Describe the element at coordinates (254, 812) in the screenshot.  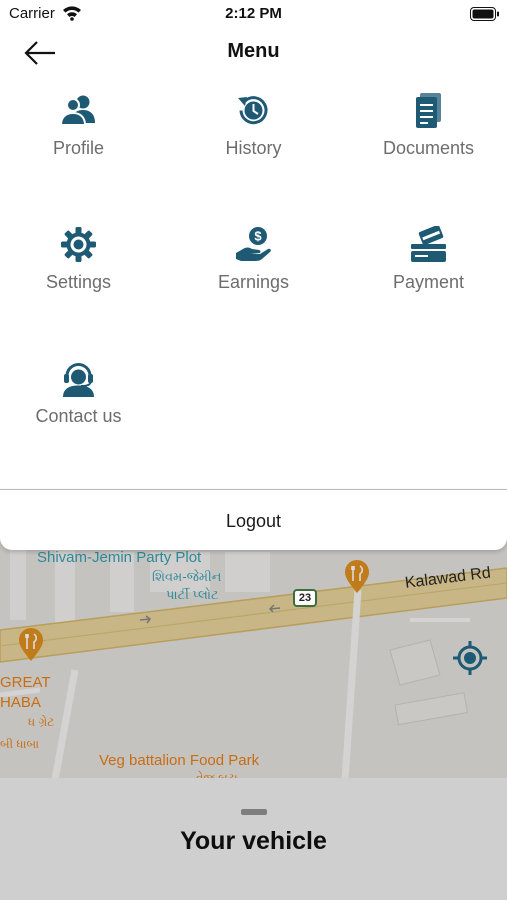
I see `sheet-drag-handle` at that location.